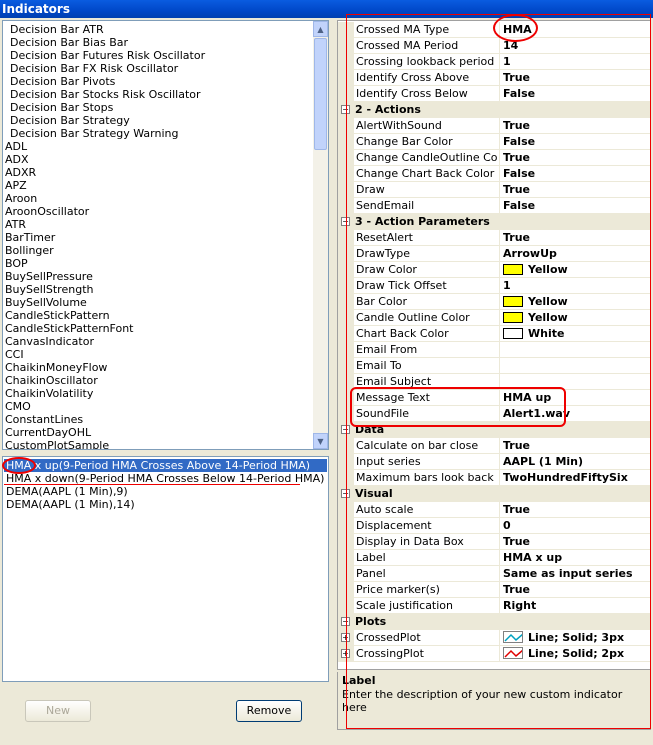 This screenshot has height=745, width=653. I want to click on new-button: New, so click(58, 711).